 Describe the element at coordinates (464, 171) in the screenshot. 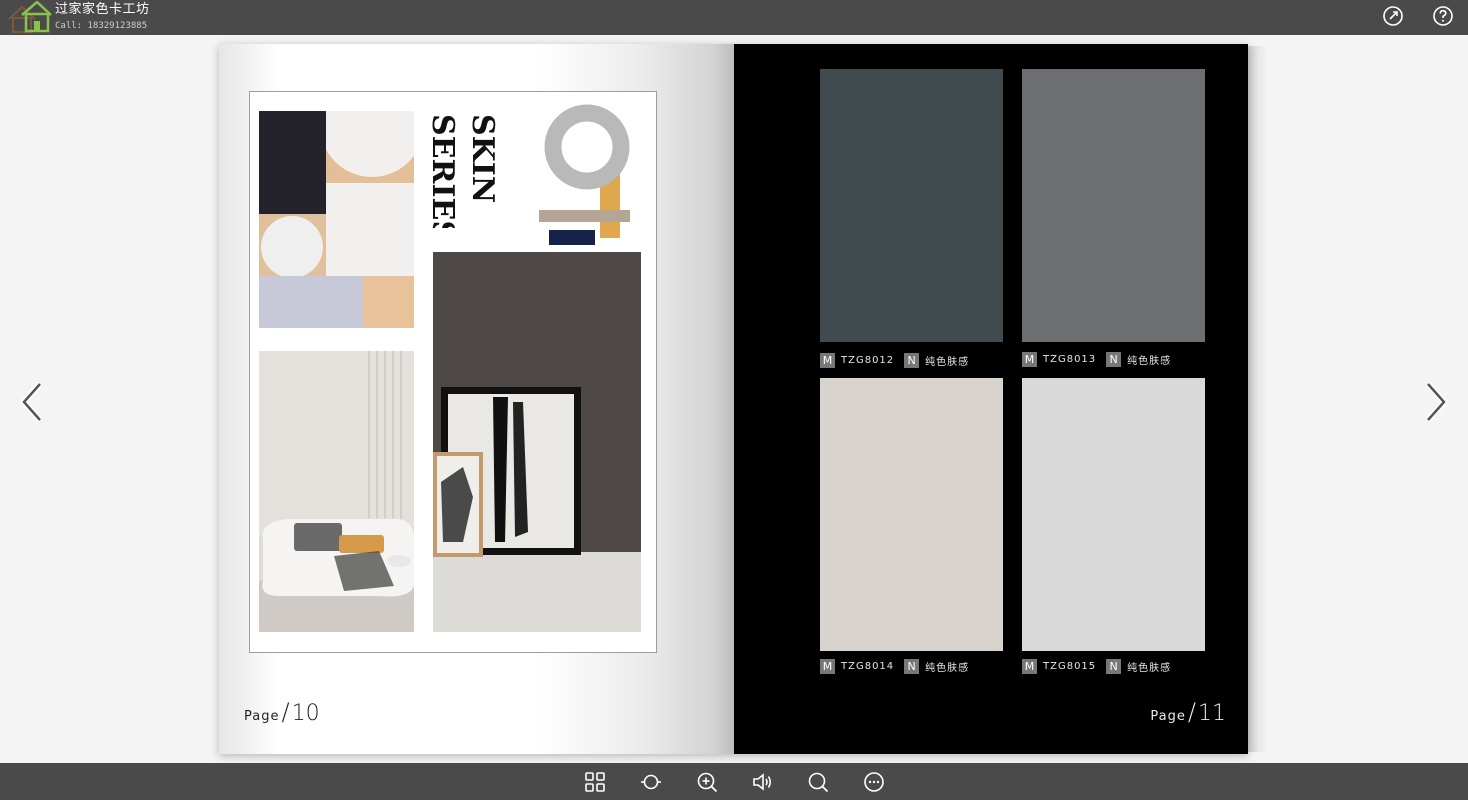

I see `skin-series-title: SKIN SERIES` at that location.